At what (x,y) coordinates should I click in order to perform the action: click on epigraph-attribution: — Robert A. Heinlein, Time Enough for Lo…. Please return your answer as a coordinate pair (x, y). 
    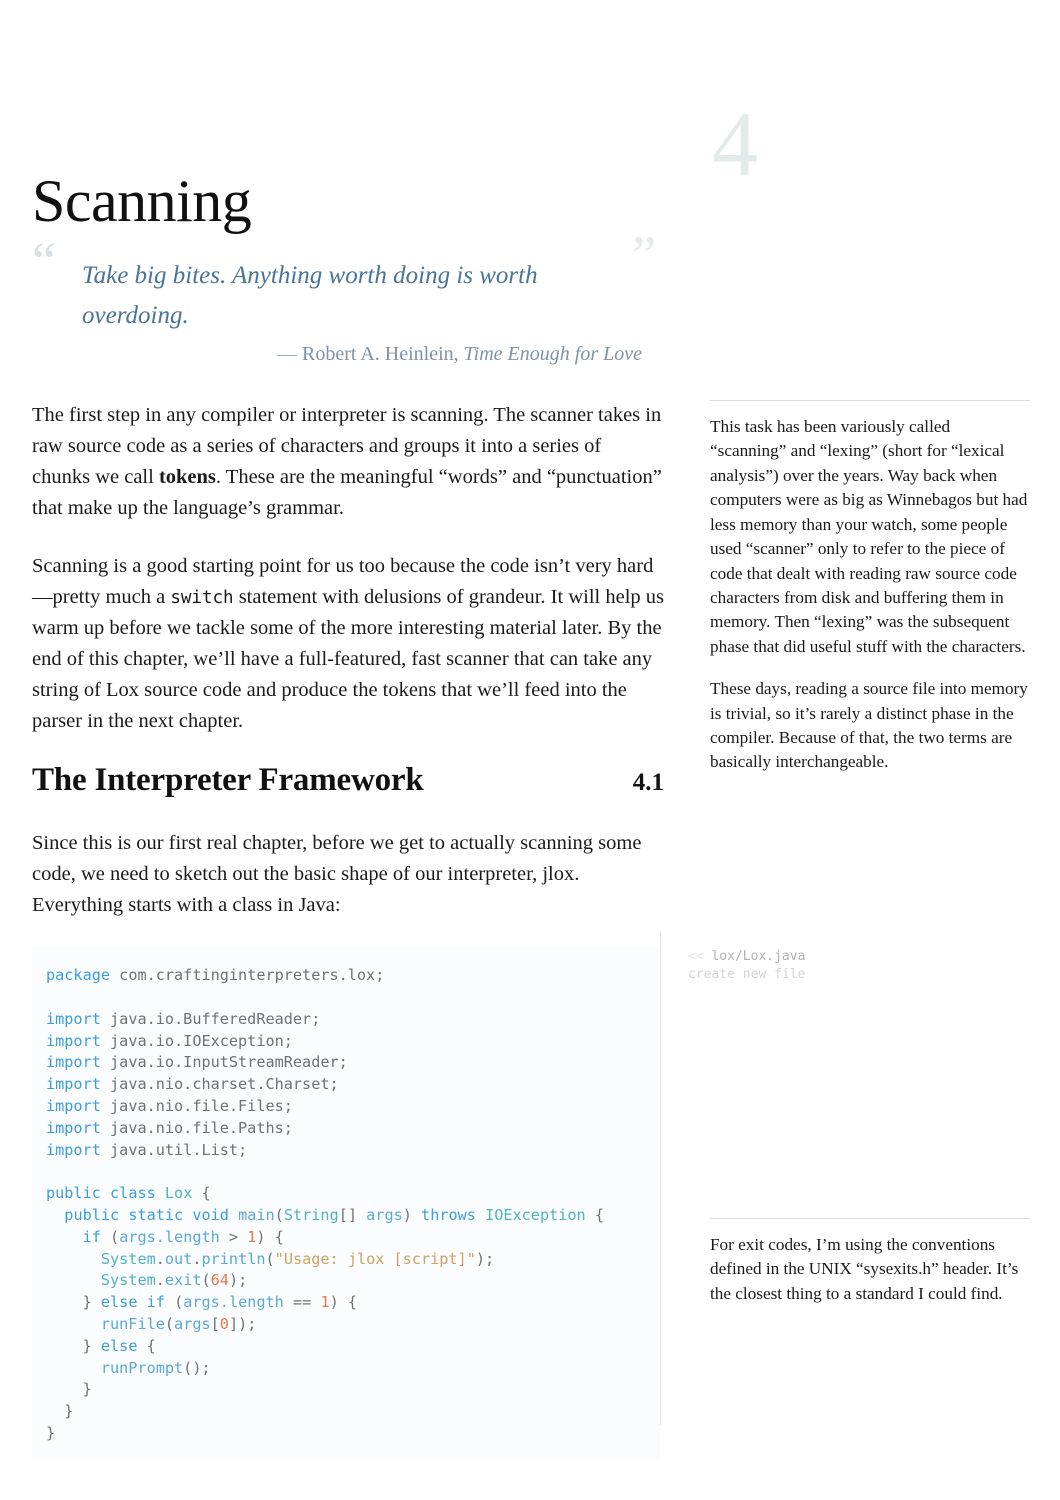
    Looking at the image, I should click on (362, 354).